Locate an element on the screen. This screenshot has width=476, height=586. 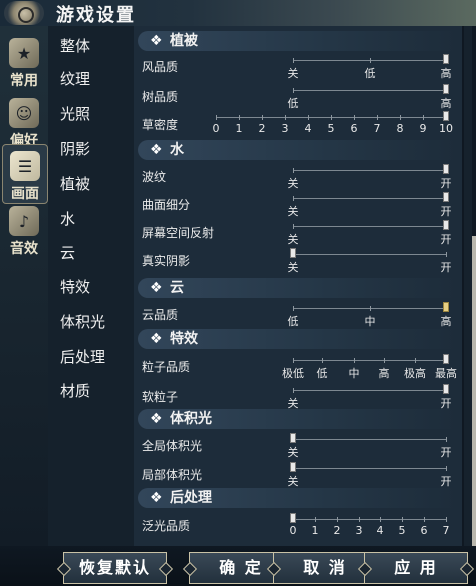
setting-label-tree-quality: 树品质 is located at coordinates (160, 97).